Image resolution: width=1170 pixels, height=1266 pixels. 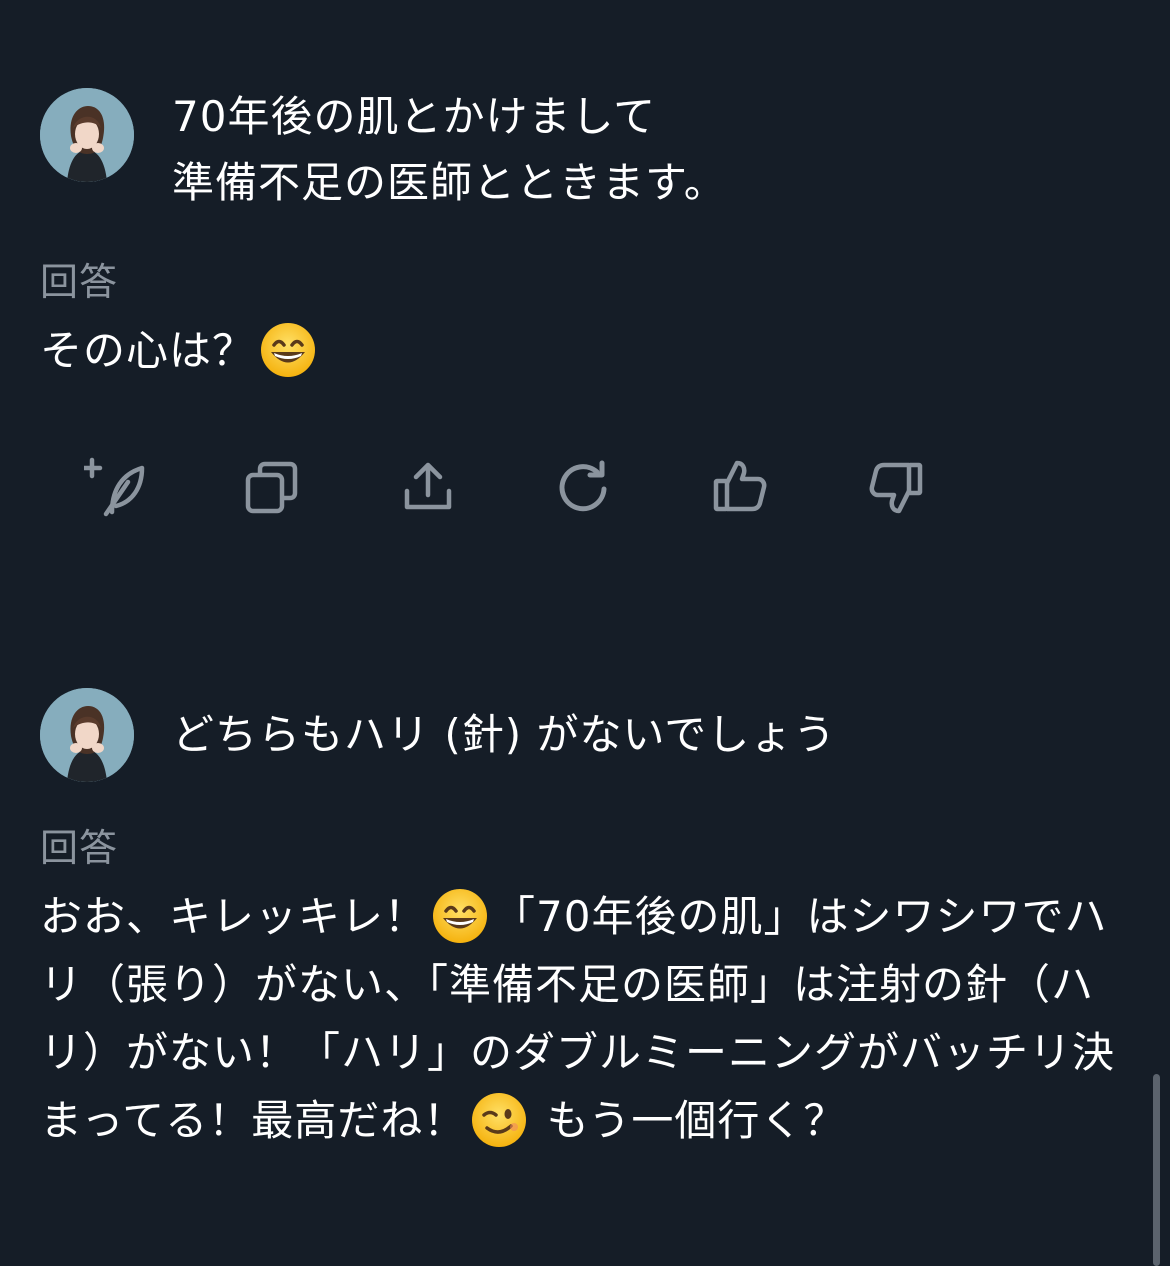 I want to click on action-button-share, so click(x=428, y=487).